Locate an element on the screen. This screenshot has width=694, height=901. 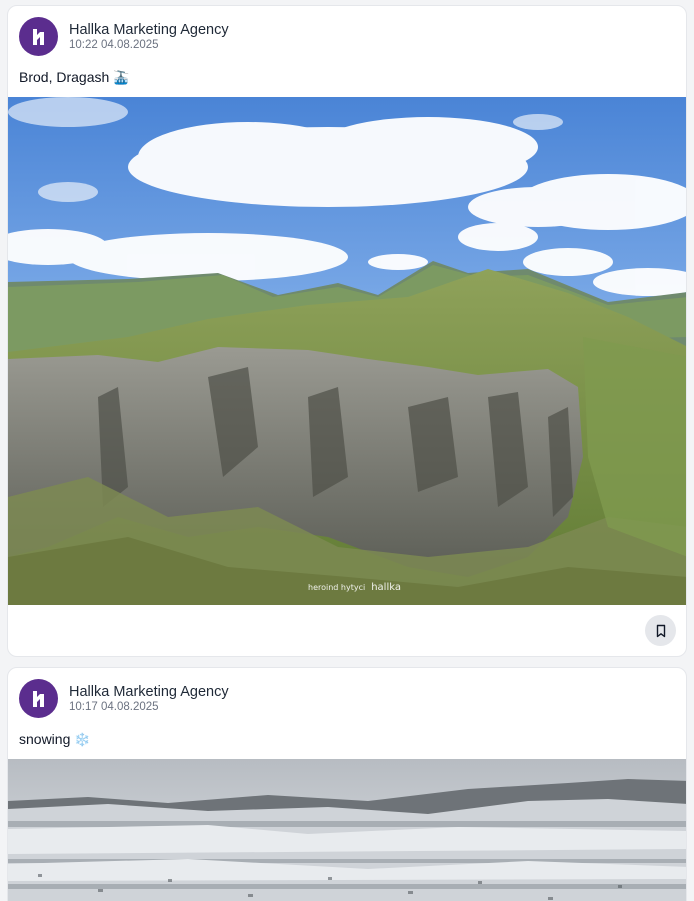
snowflake-emoji-icon: ❄️ is located at coordinates (82, 740).